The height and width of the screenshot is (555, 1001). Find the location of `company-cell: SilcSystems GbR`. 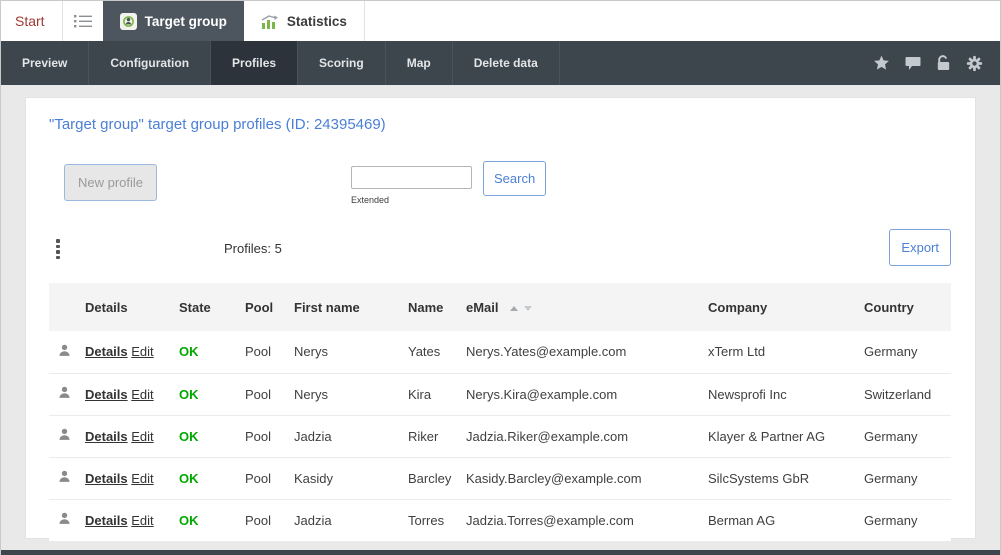

company-cell: SilcSystems GbR is located at coordinates (786, 478).